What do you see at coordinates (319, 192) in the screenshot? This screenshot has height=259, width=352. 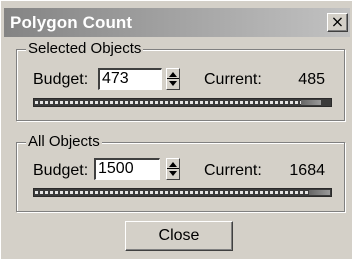 I see `all-usage-bar-tail` at bounding box center [319, 192].